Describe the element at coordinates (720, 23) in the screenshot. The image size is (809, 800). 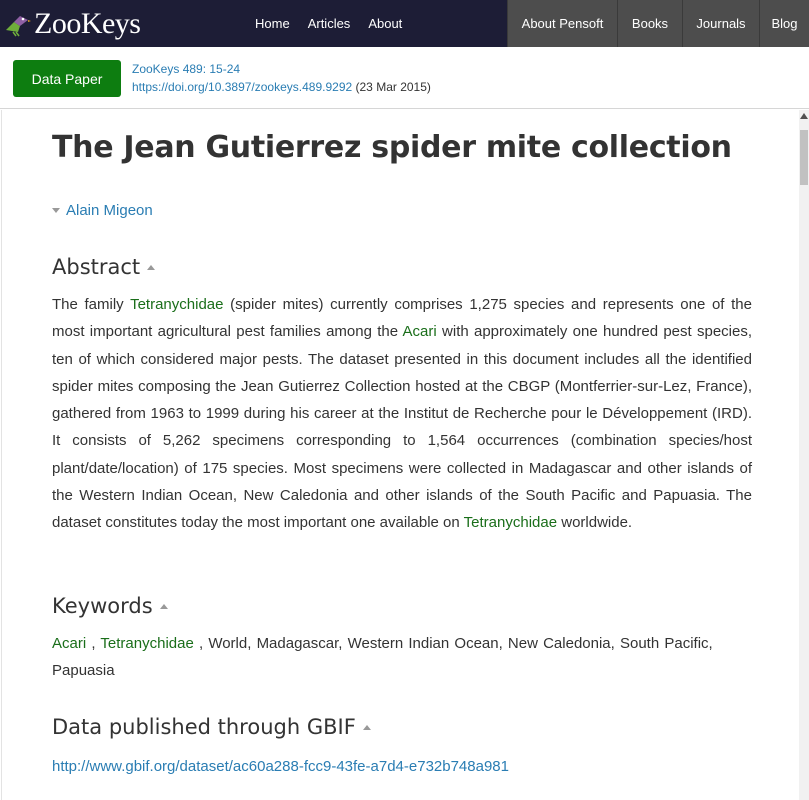
I see `nav-journals: Journals` at that location.